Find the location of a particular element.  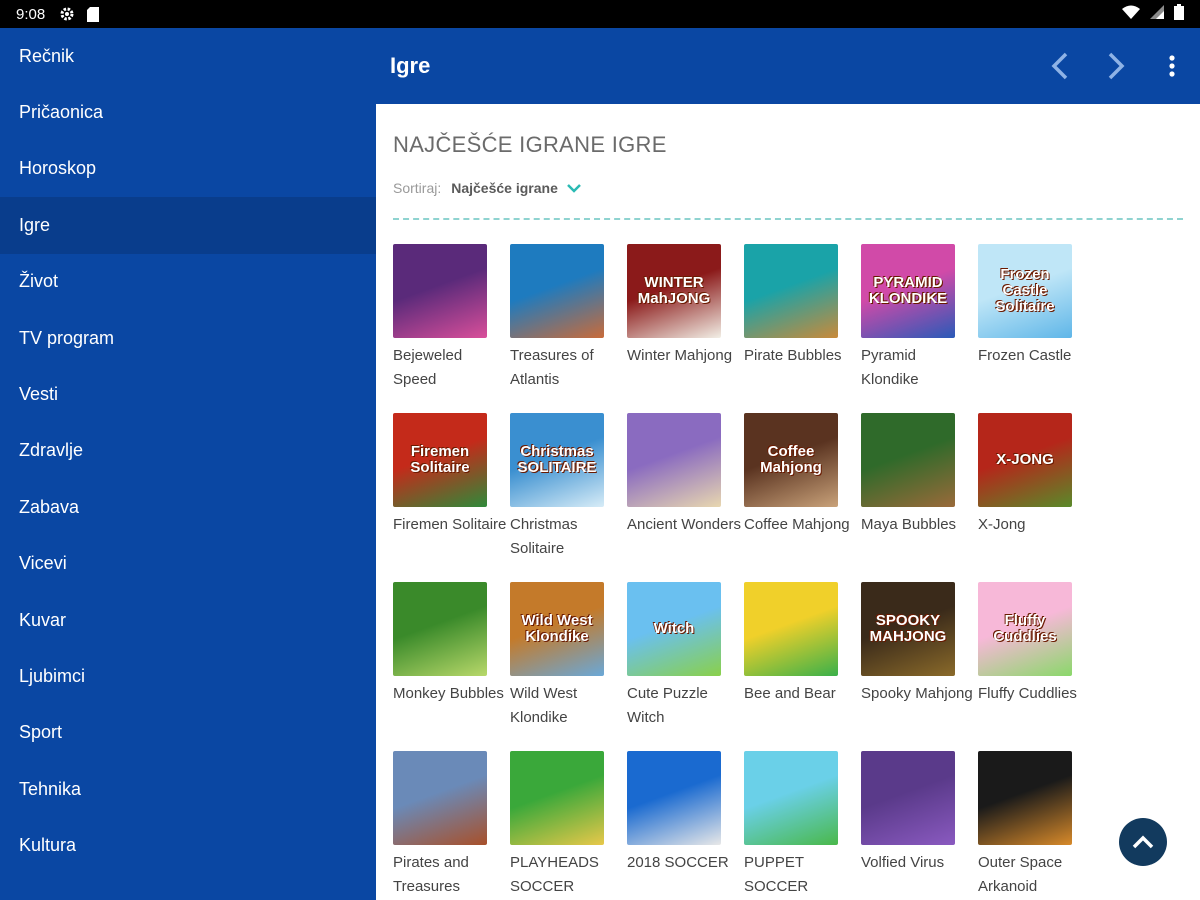

game-tile: Treasures of Atlantis is located at coordinates (558, 318).